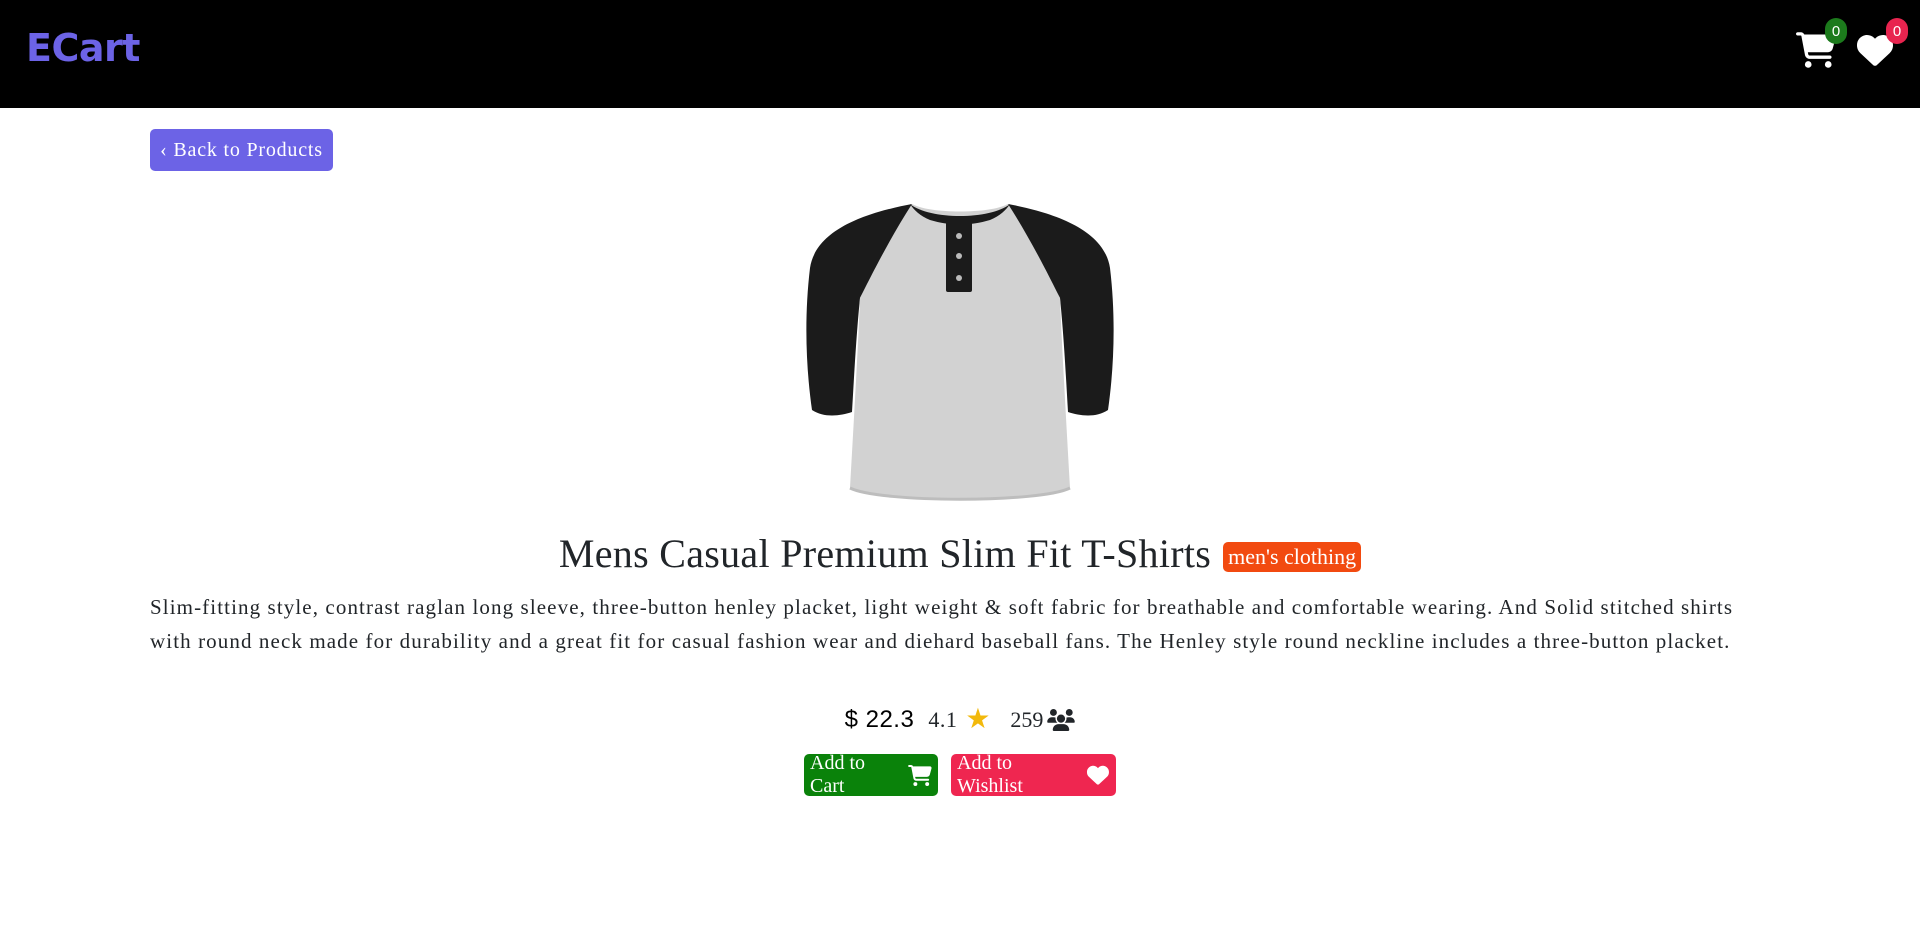 The width and height of the screenshot is (1920, 942). I want to click on cart-count-badge: 0, so click(1836, 31).